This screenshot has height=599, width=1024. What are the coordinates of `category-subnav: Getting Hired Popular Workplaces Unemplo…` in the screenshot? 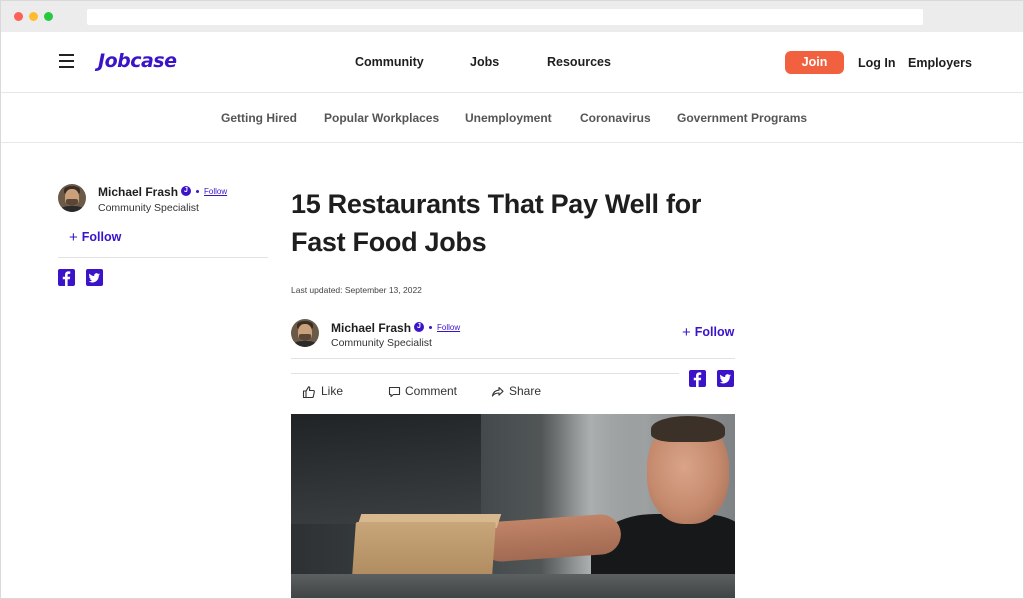 It's located at (512, 118).